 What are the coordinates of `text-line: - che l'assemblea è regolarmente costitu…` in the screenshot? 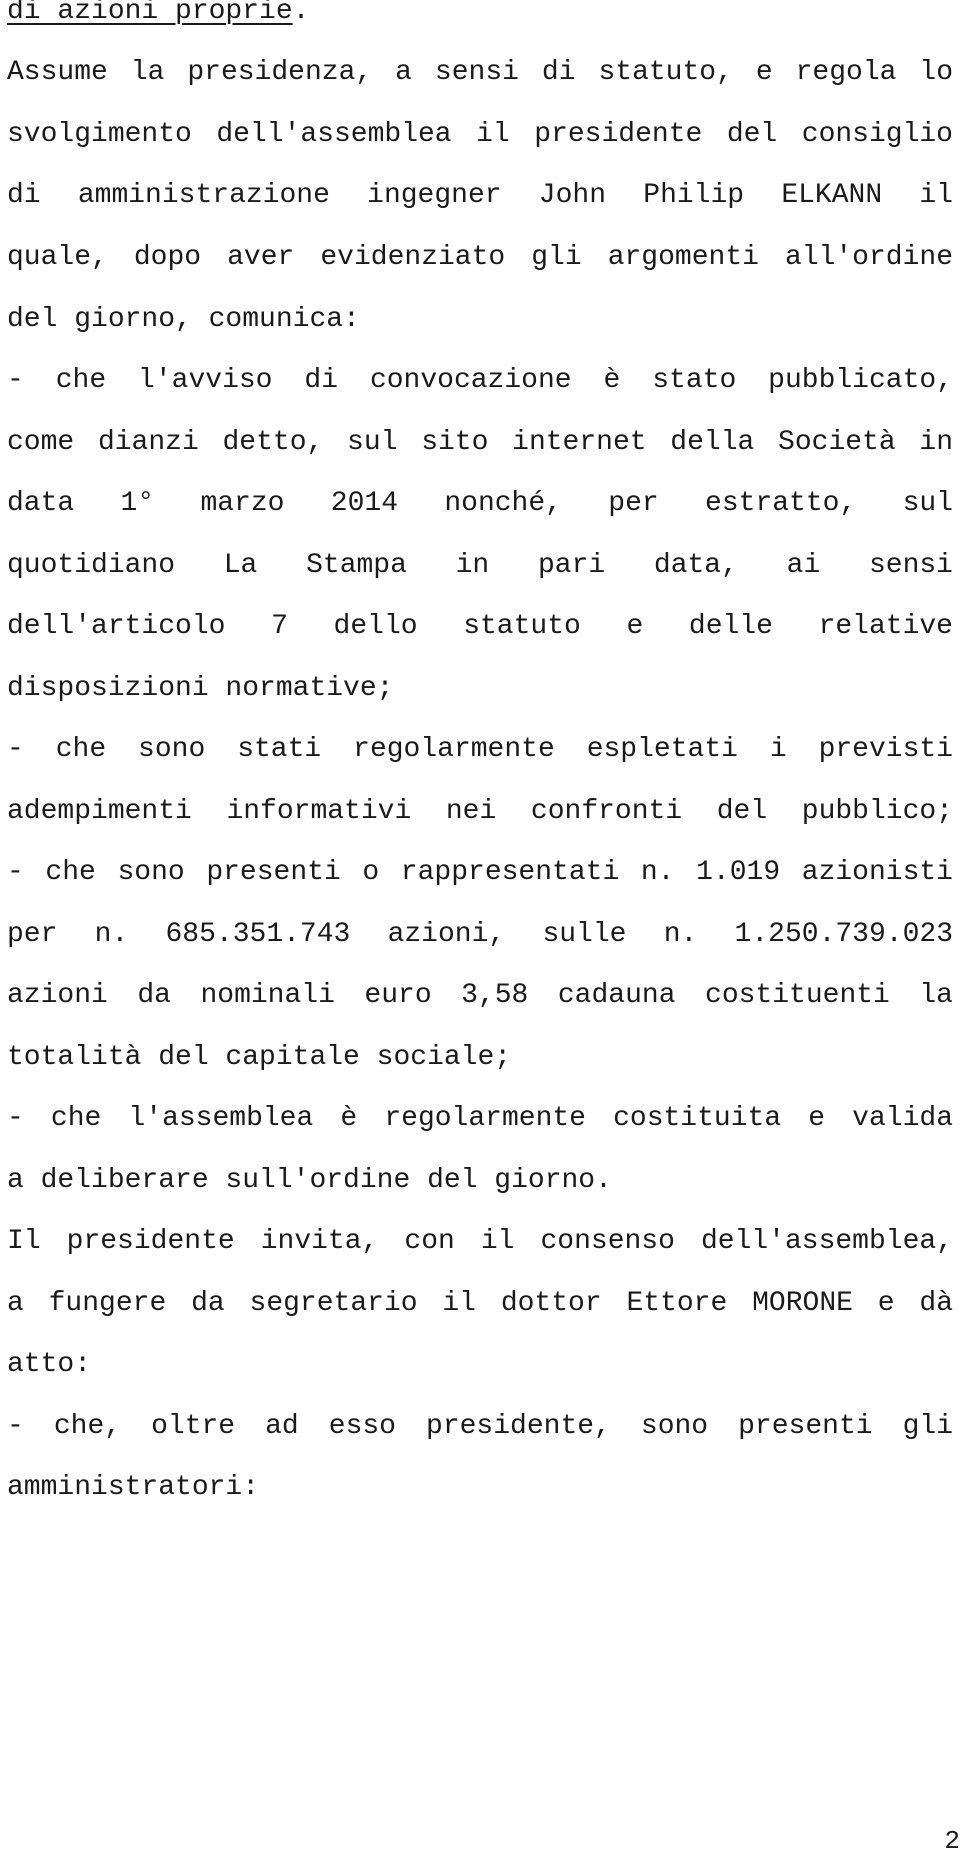 It's located at (480, 1118).